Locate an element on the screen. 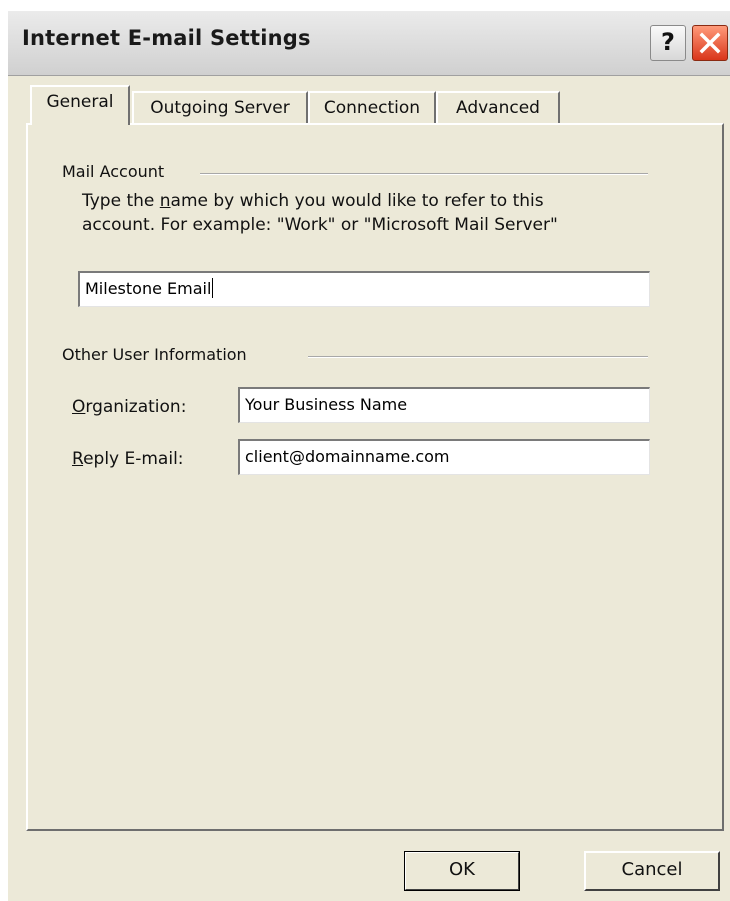  tab-general: General is located at coordinates (80, 105).